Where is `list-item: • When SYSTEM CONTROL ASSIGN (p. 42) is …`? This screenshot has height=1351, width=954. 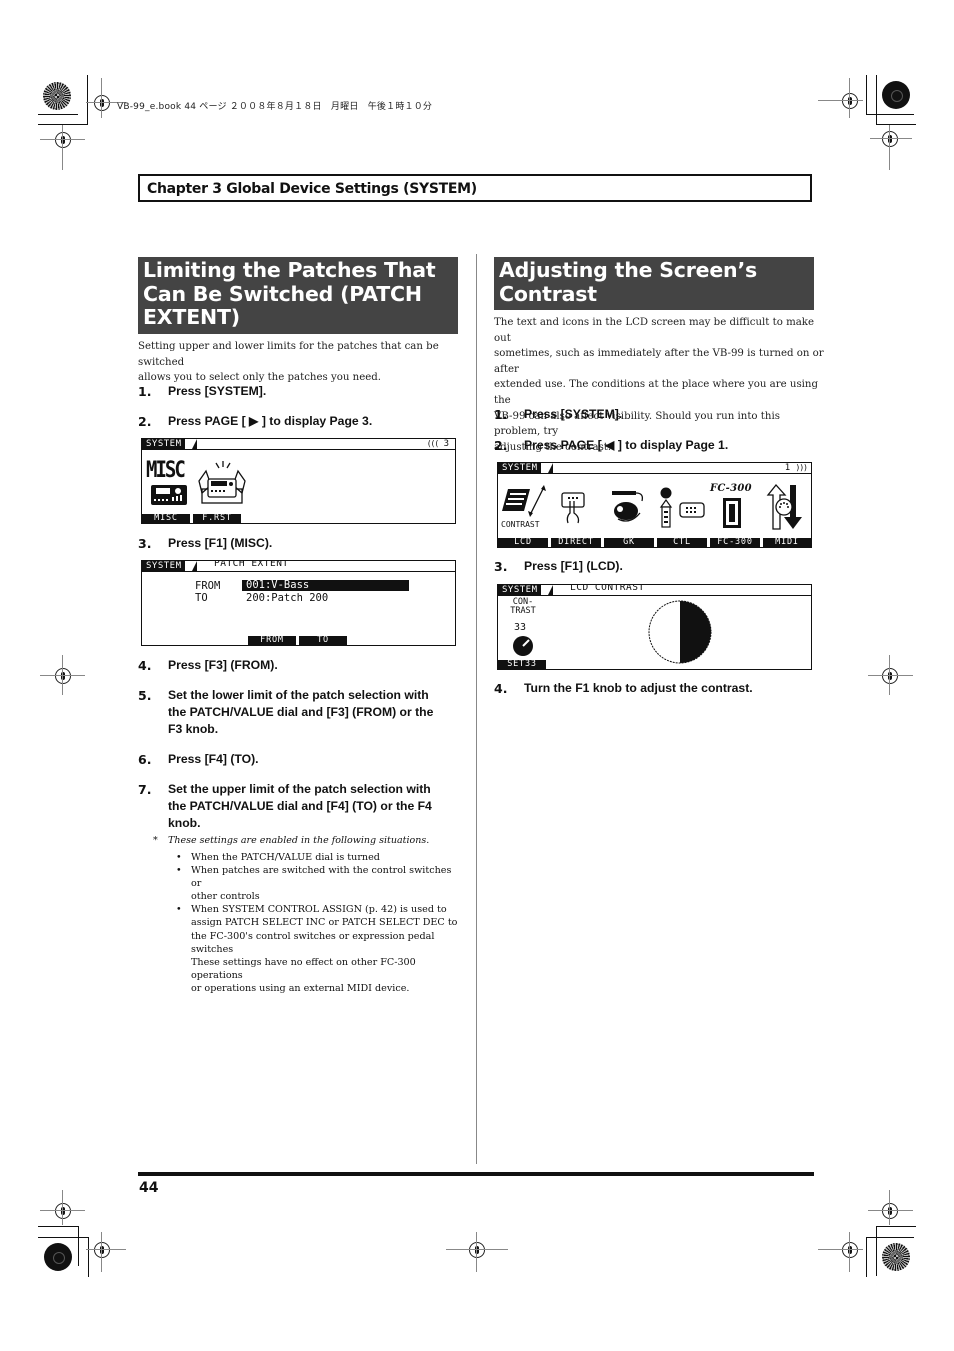 list-item: • When SYSTEM CONTROL ASSIGN (p. 42) is … is located at coordinates (318, 949).